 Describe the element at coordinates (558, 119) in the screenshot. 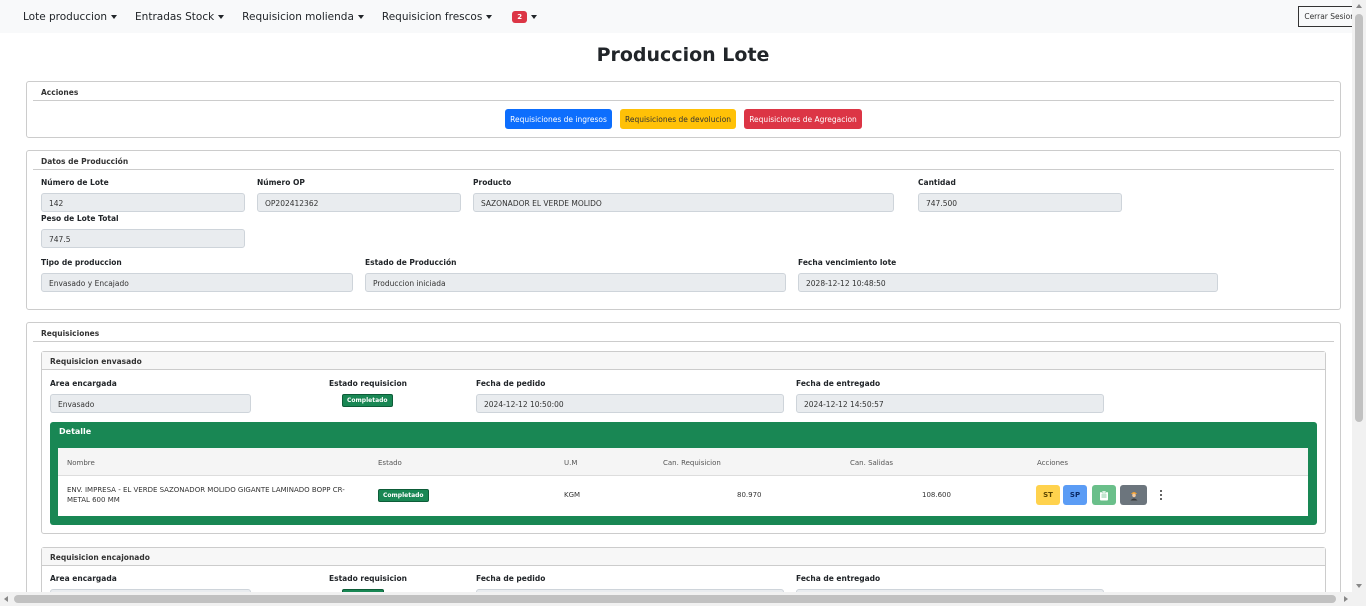

I see `requisiciones-ingresos-button: Requisiciones de ingresos` at that location.